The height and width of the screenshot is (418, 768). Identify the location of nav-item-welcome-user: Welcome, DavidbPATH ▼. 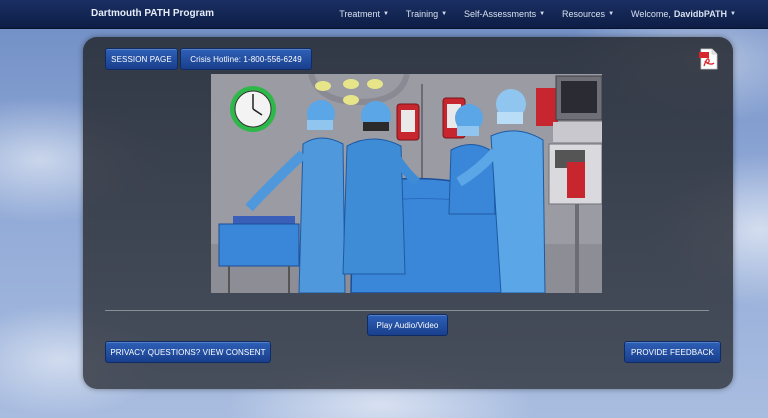
(683, 14).